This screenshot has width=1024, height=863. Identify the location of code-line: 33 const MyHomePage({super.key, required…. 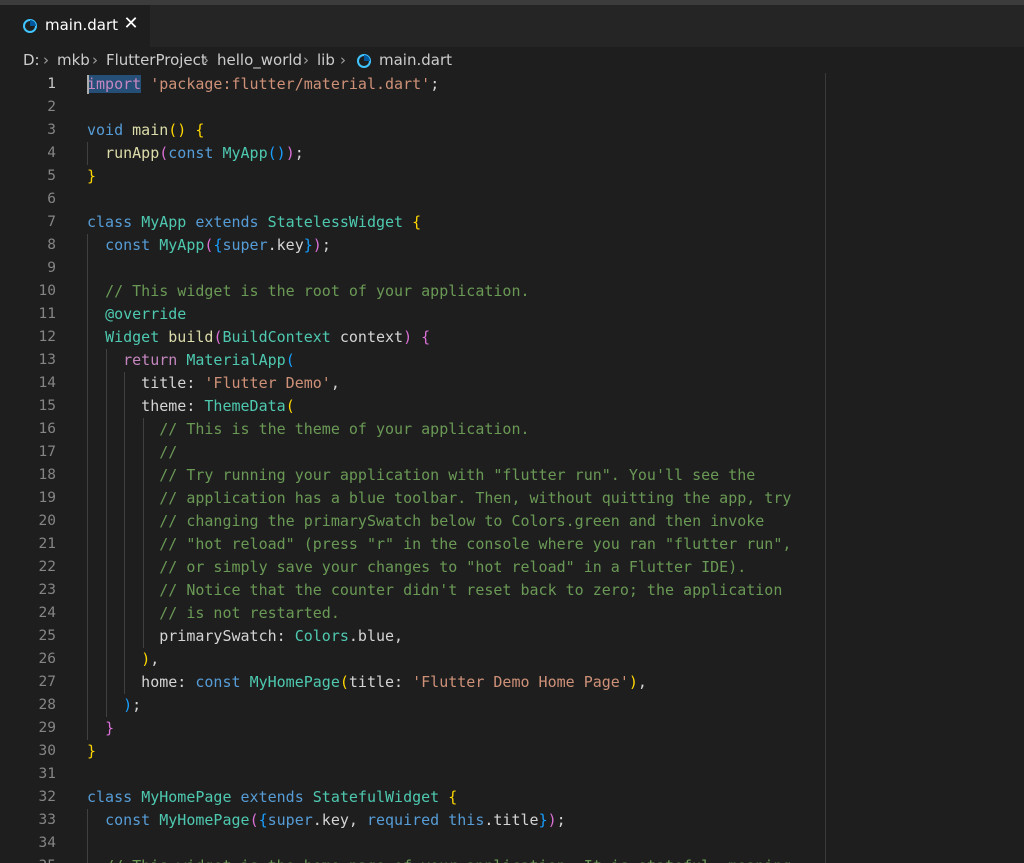
(512, 820).